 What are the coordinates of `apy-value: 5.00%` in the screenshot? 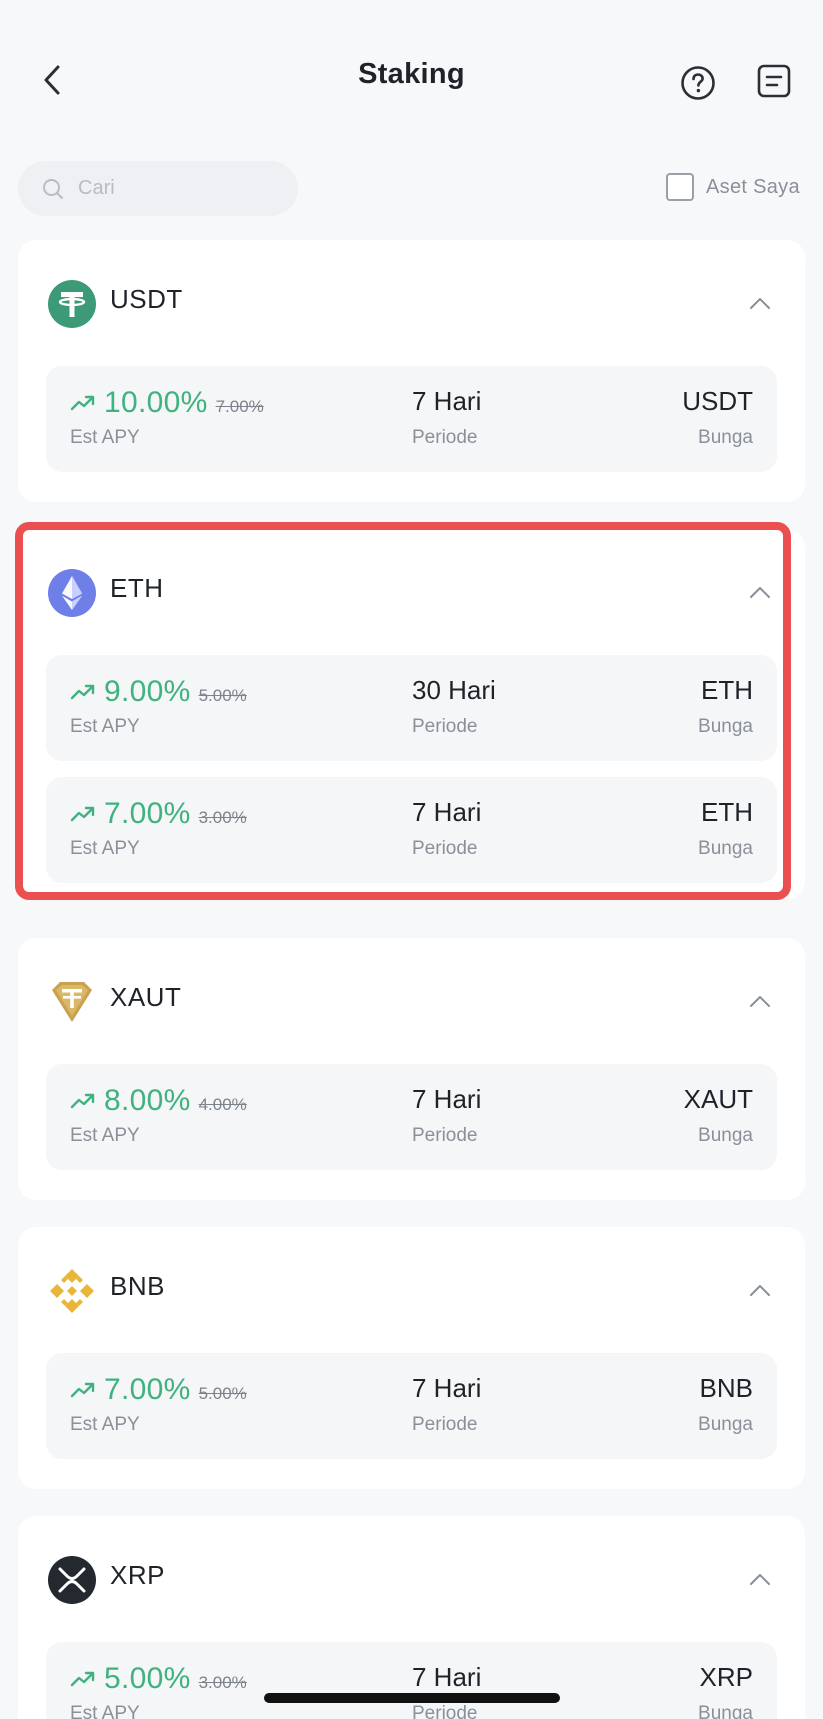 It's located at (147, 1678).